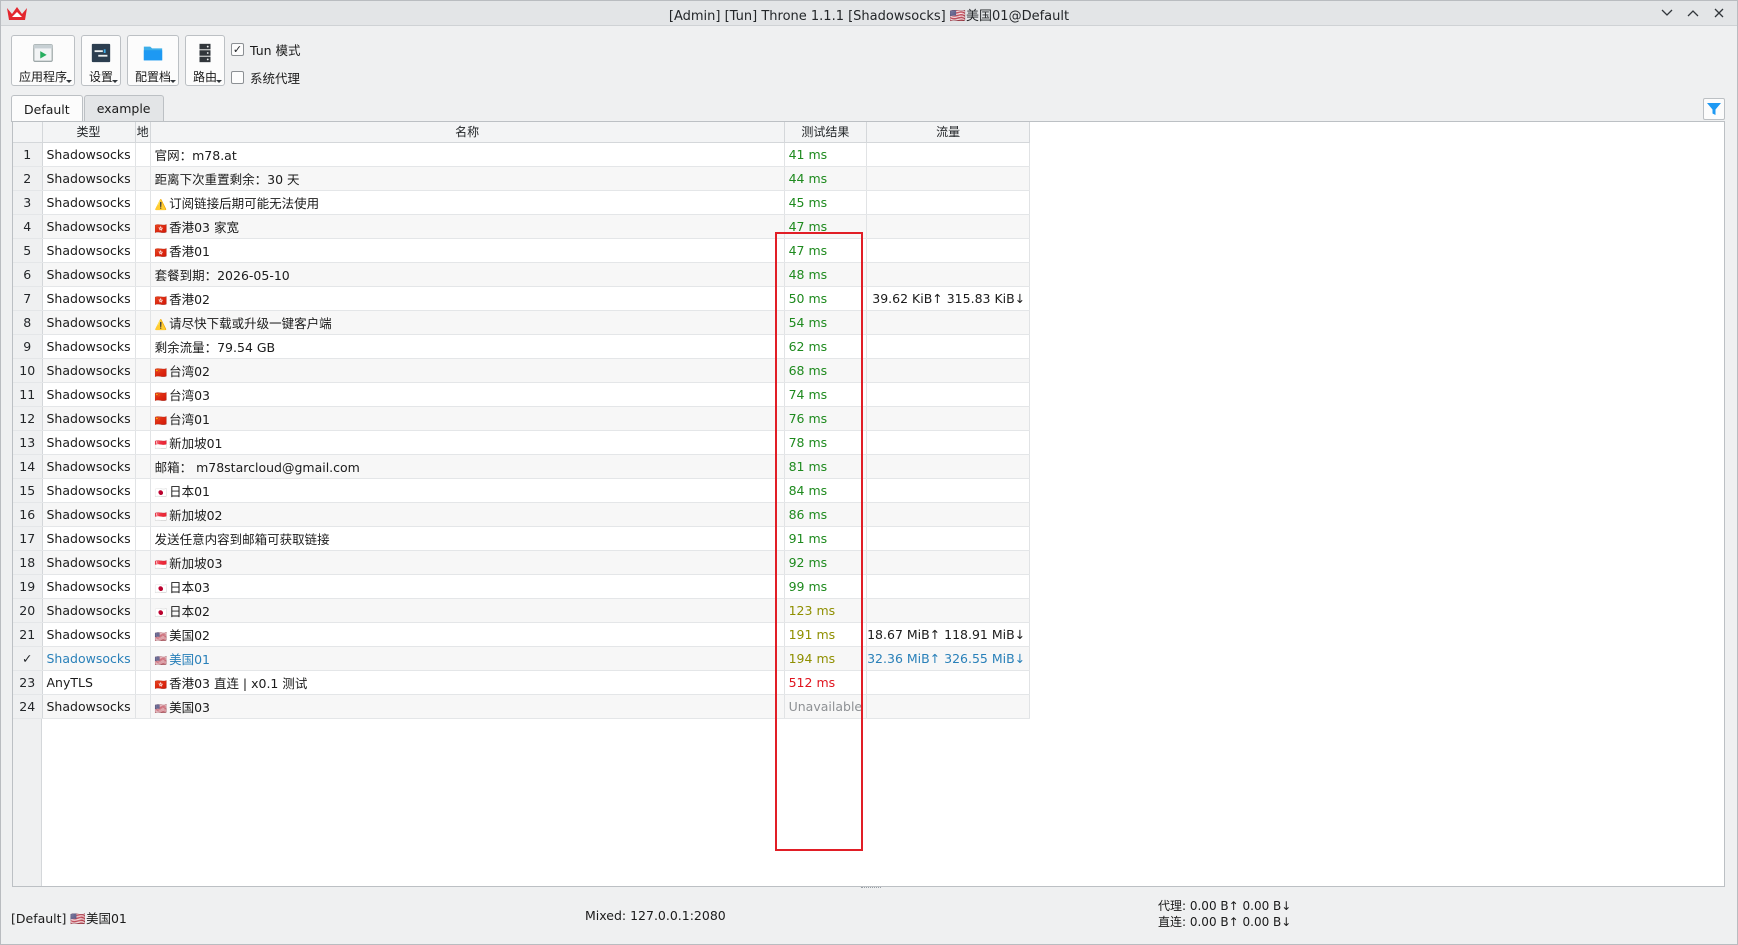 The width and height of the screenshot is (1738, 945). Describe the element at coordinates (826, 706) in the screenshot. I see `cell-latency: Unavailable` at that location.